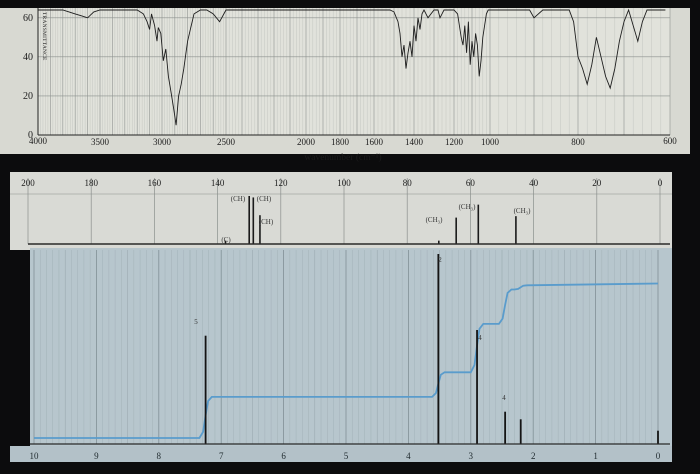 The height and width of the screenshot is (474, 700). I want to click on ir-y-tick-label: 40, so click(28, 57).